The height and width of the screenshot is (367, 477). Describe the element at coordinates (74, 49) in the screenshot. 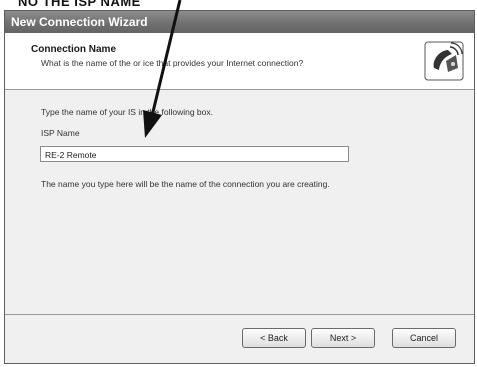

I see `page-heading: Connection Name` at that location.